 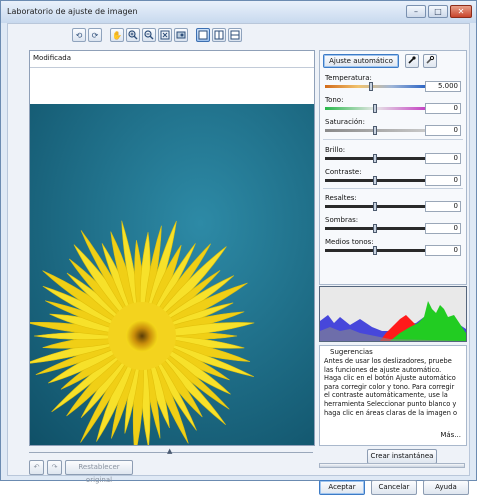 I want to click on dialog-buttons: Aceptar Cancelar Ayuda, so click(x=394, y=487).